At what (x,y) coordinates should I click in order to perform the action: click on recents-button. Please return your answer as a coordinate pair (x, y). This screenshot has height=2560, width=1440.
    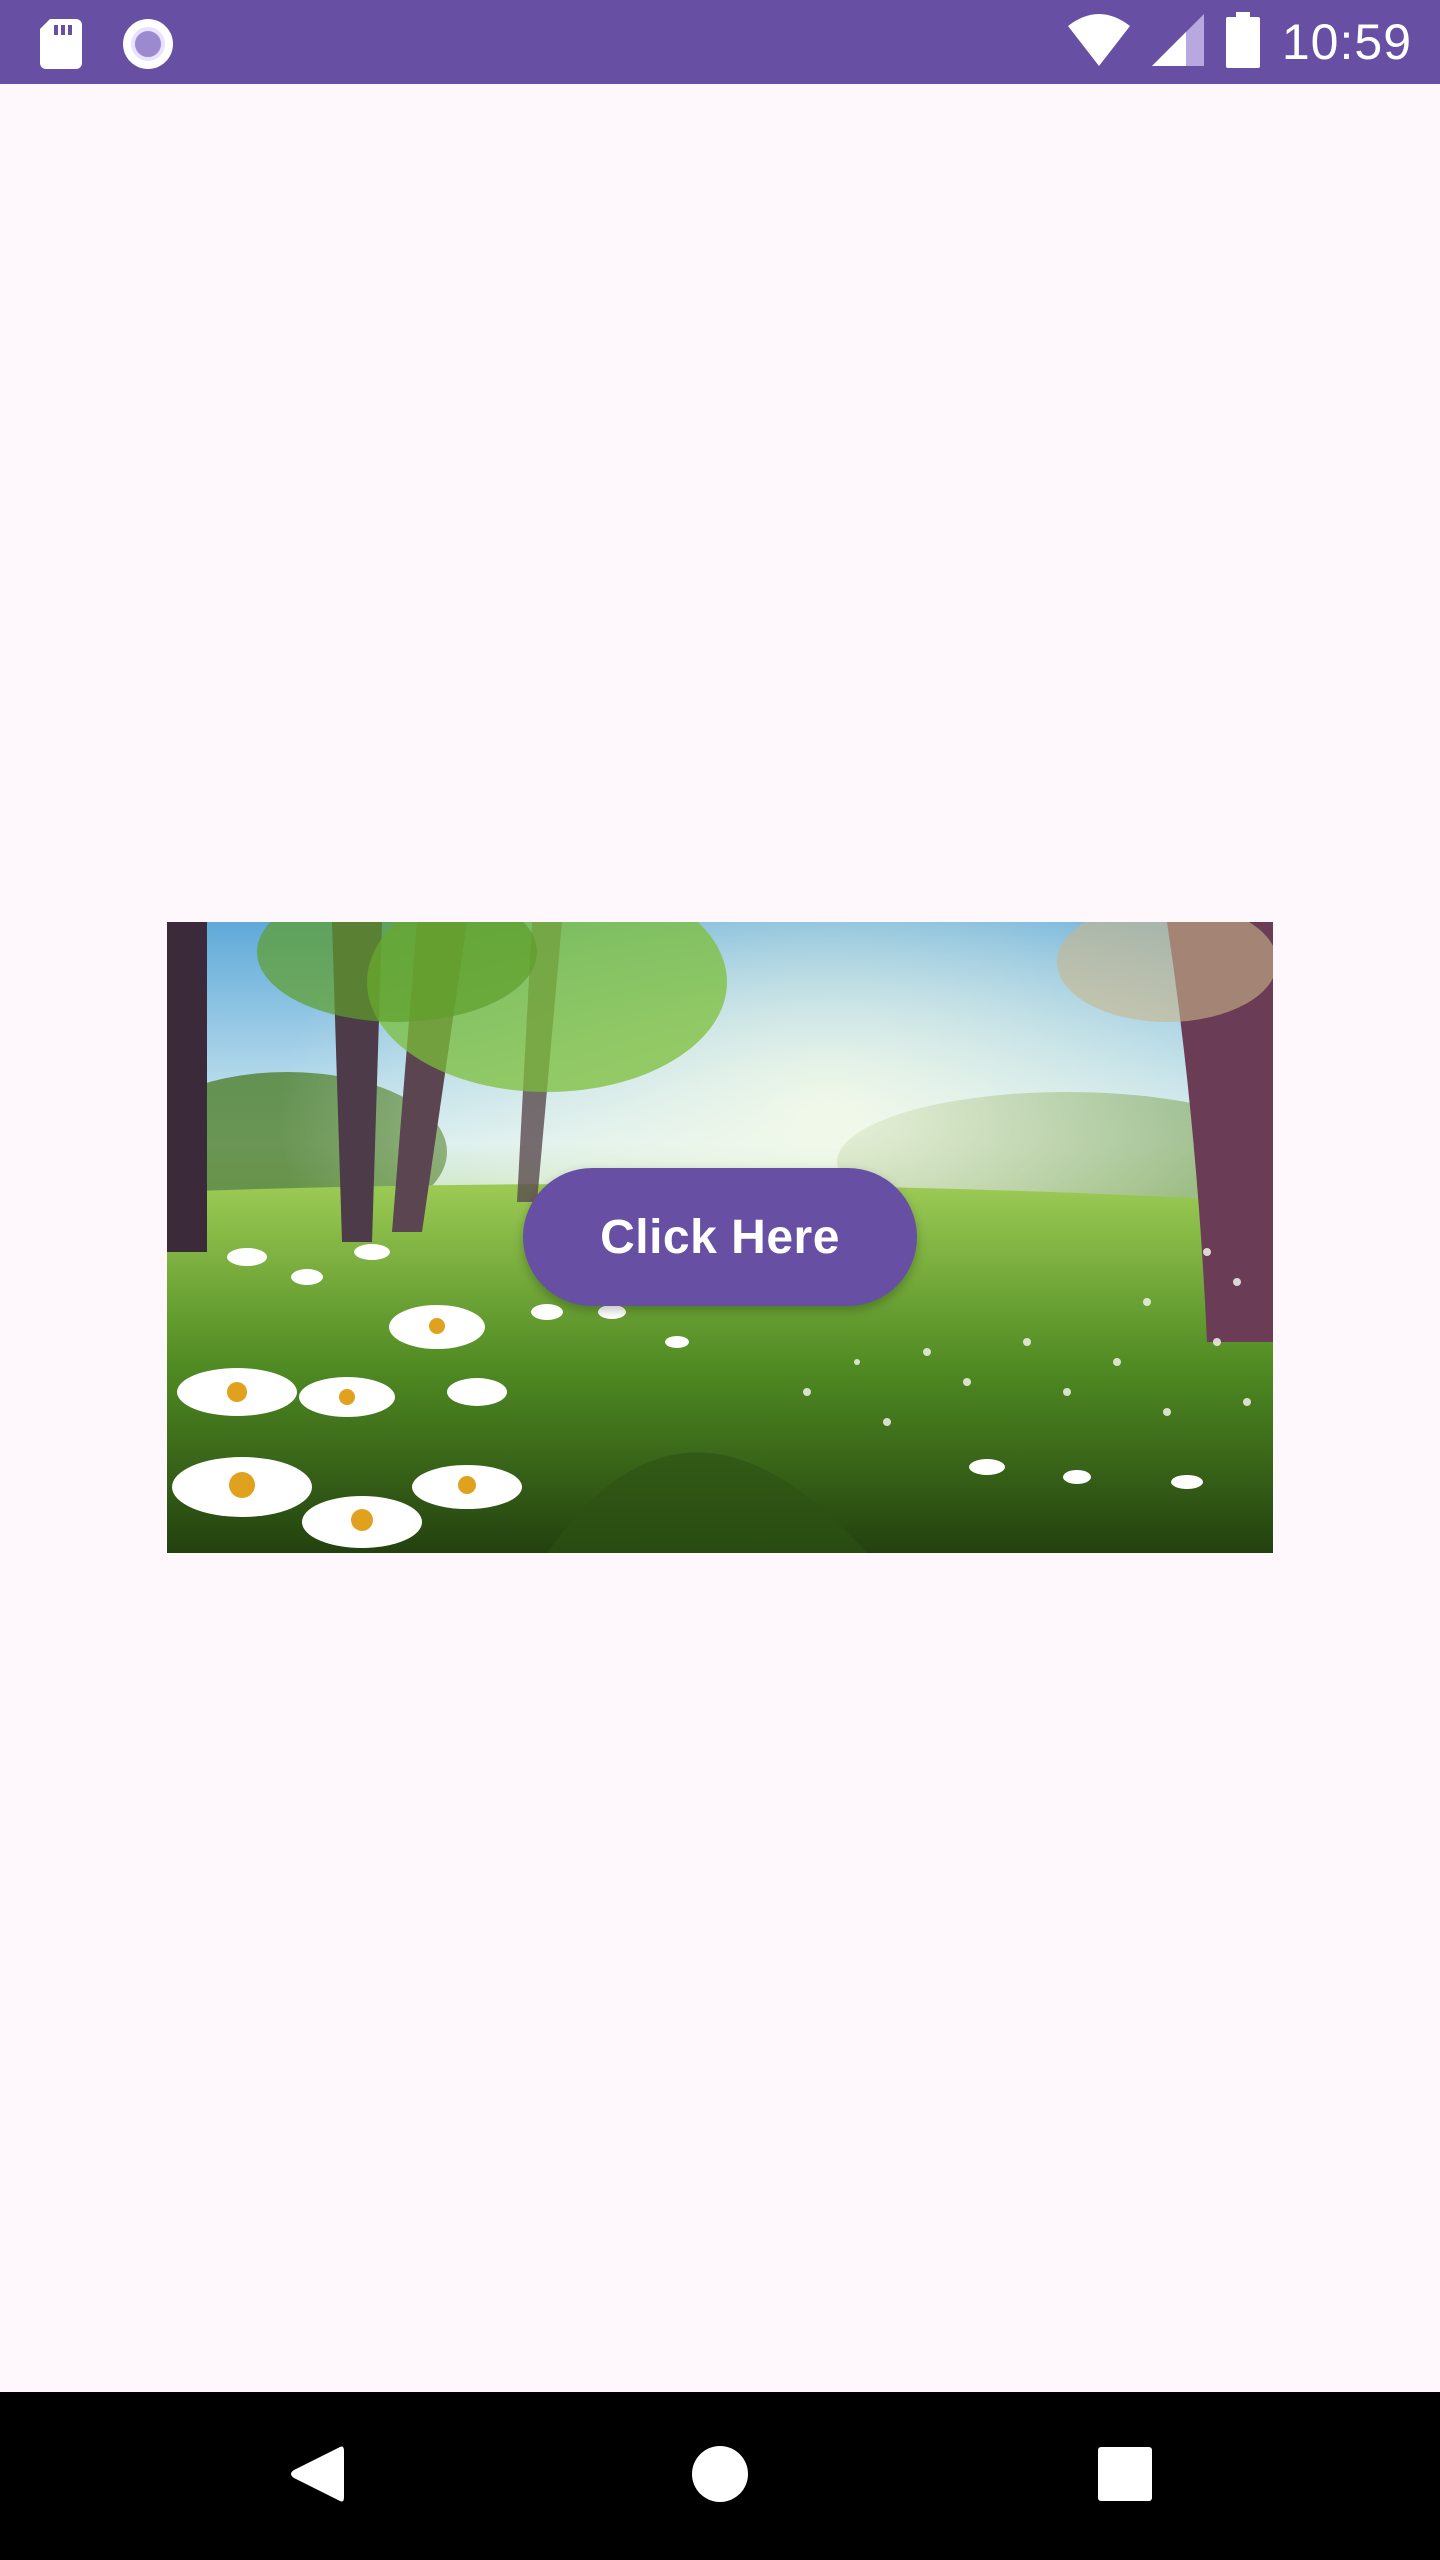
    Looking at the image, I should click on (1125, 2476).